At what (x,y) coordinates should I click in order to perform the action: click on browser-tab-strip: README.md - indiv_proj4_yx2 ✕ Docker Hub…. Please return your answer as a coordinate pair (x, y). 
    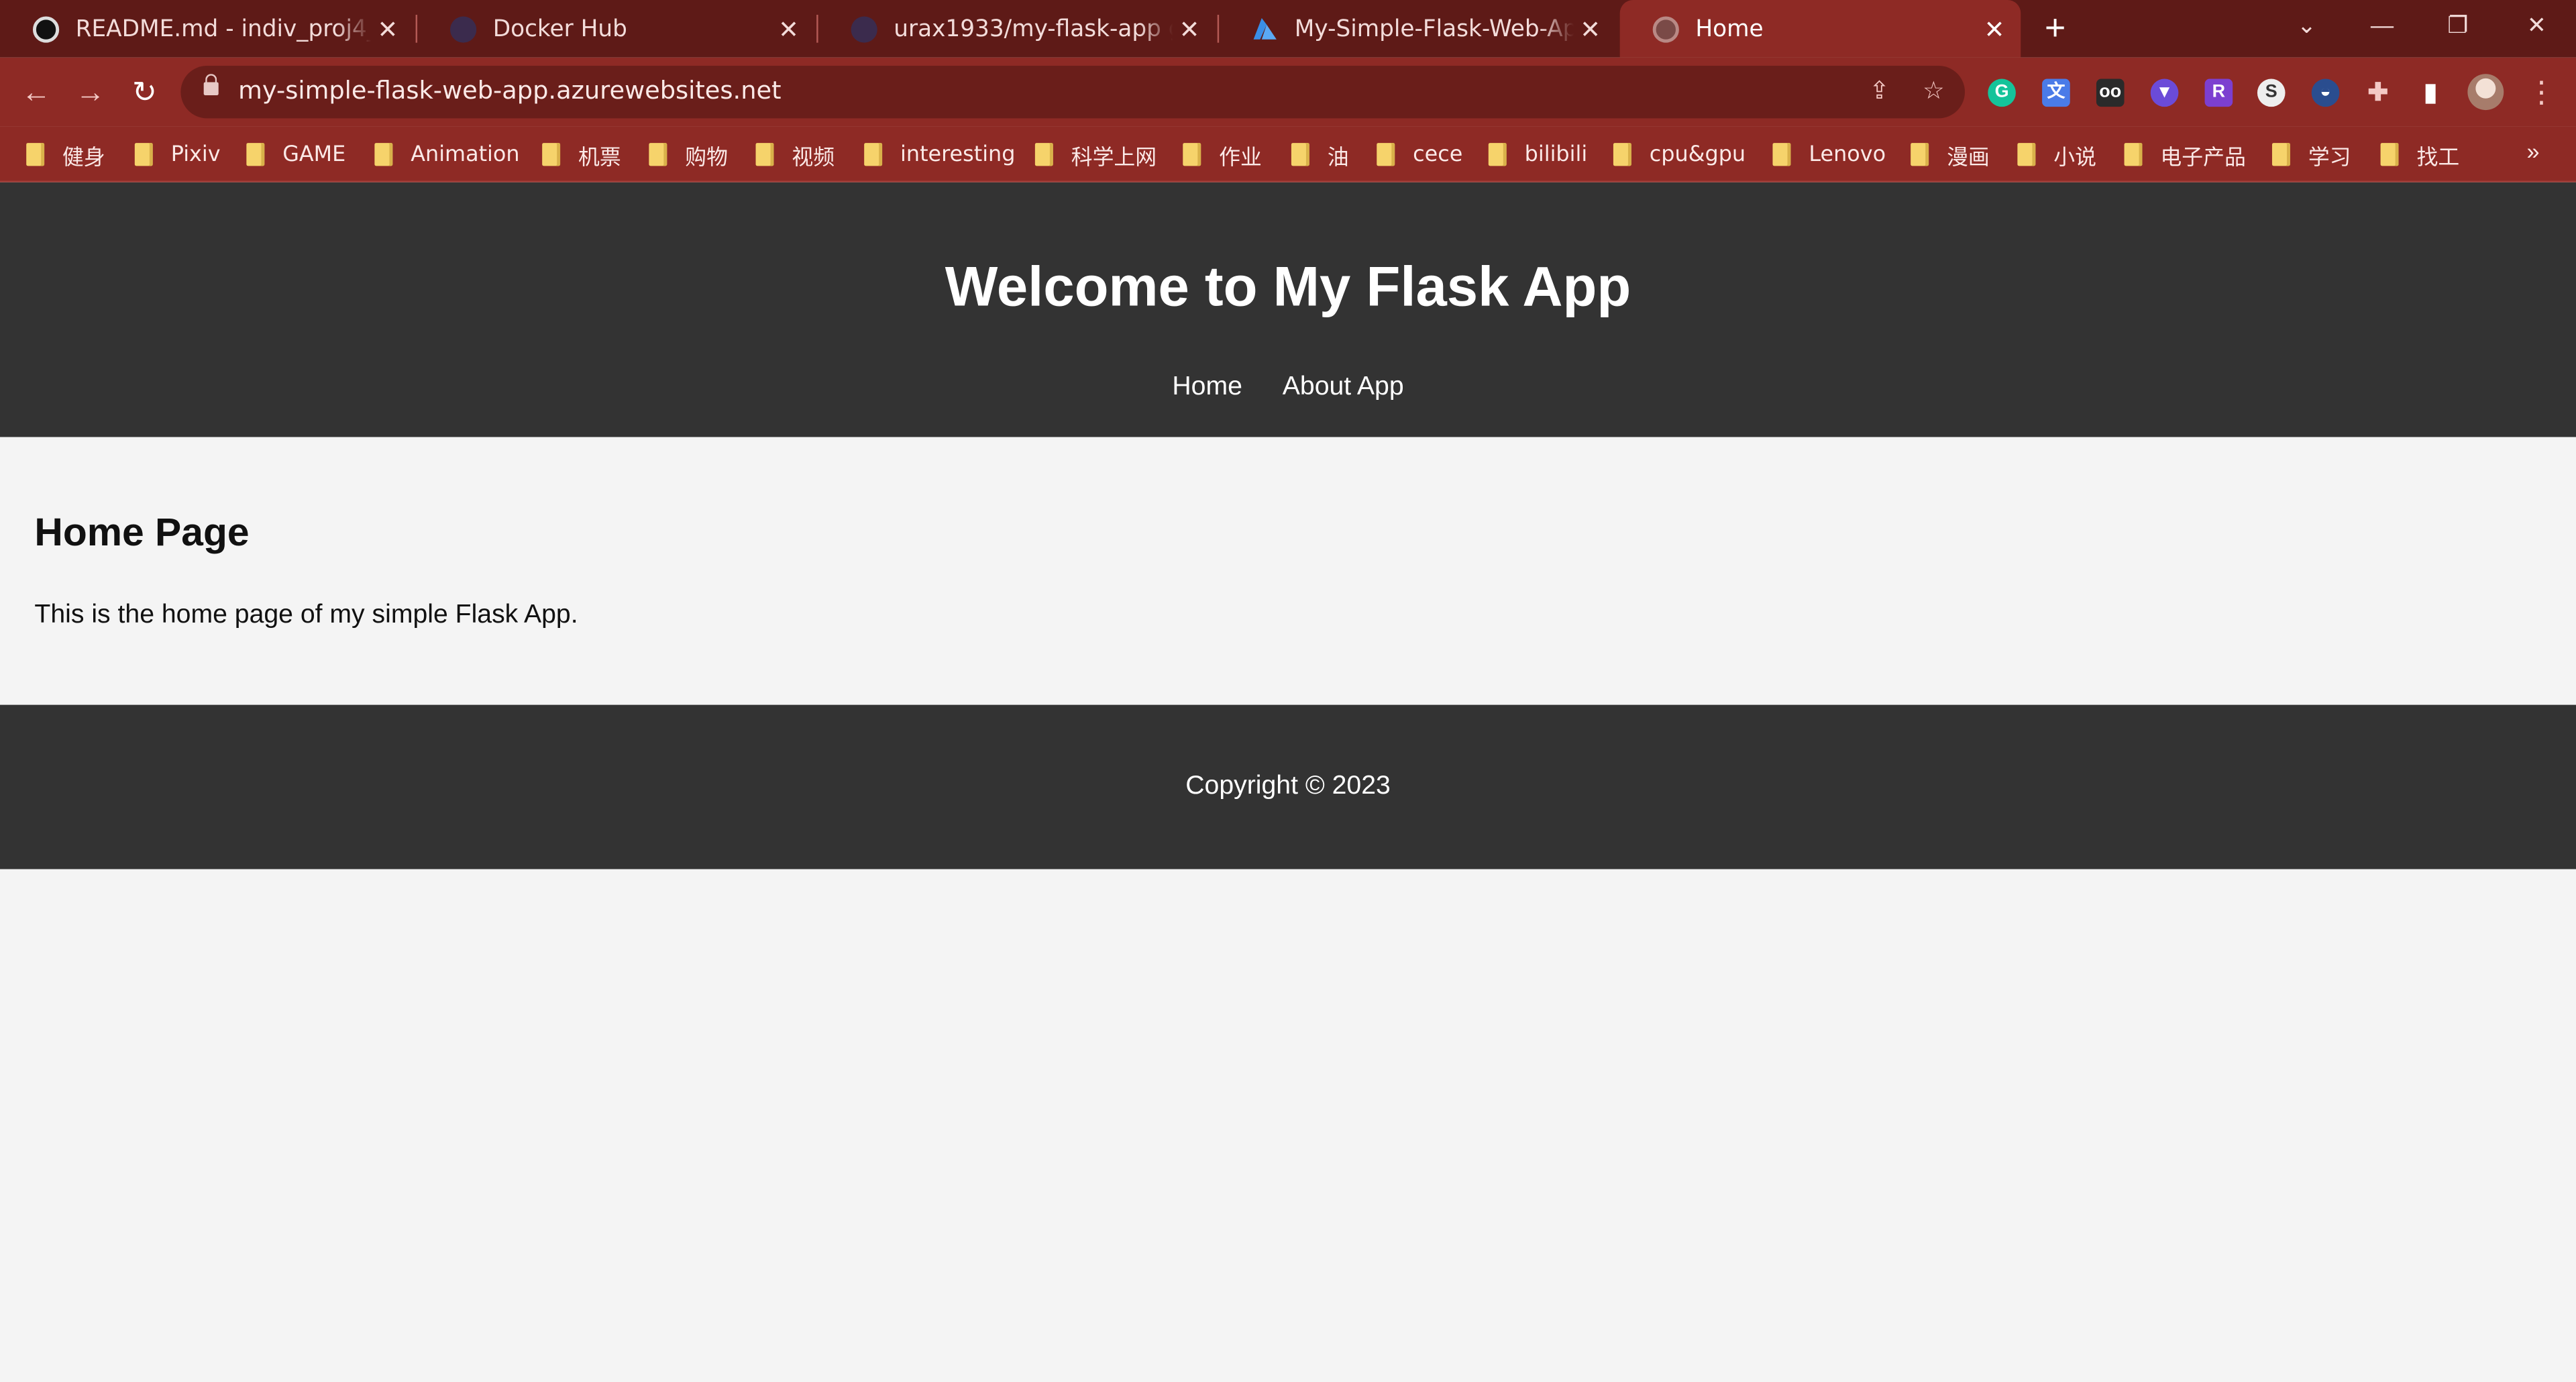
    Looking at the image, I should click on (1288, 29).